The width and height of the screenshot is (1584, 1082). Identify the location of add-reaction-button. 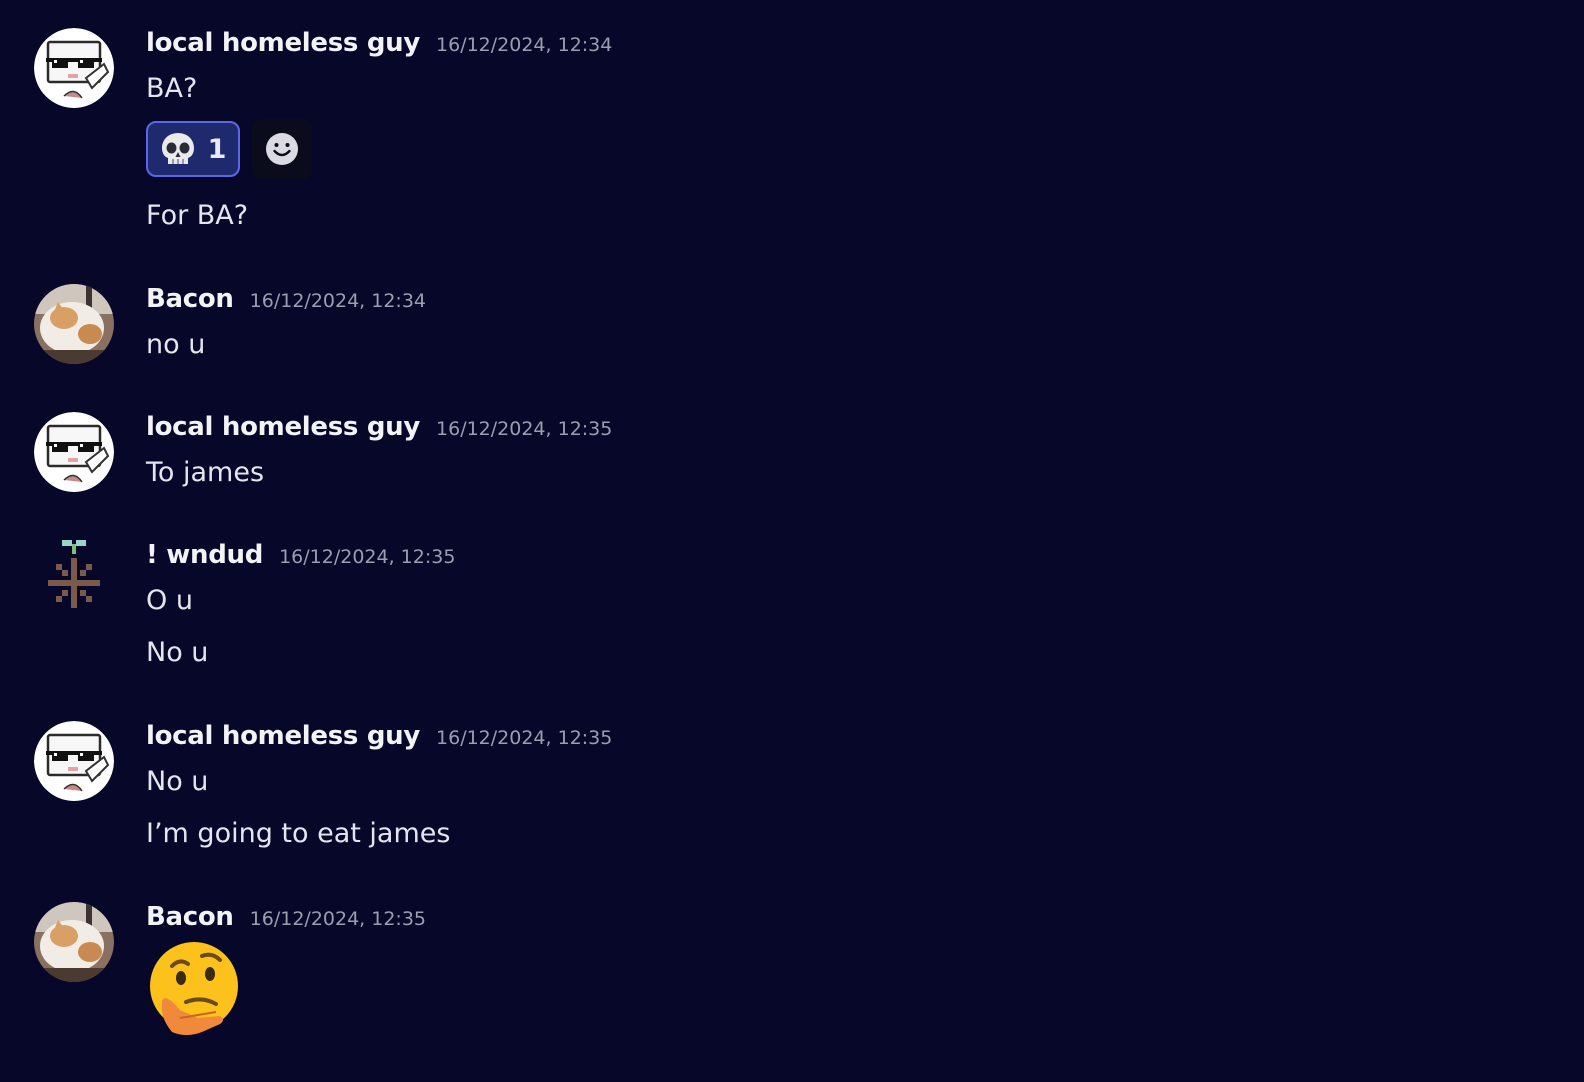
(282, 149).